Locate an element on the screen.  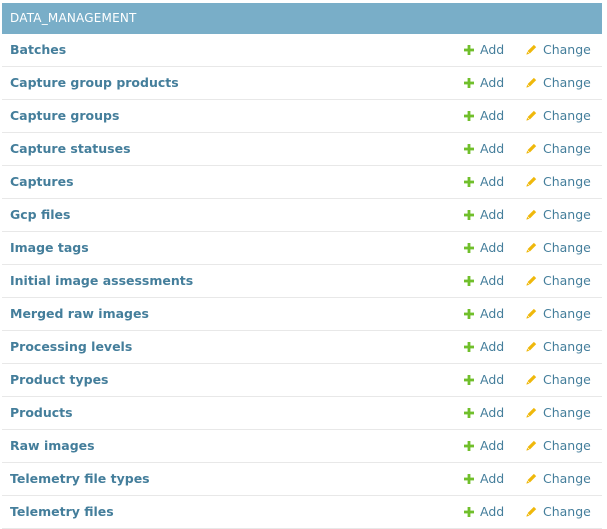
model-link: Raw images is located at coordinates (52, 446).